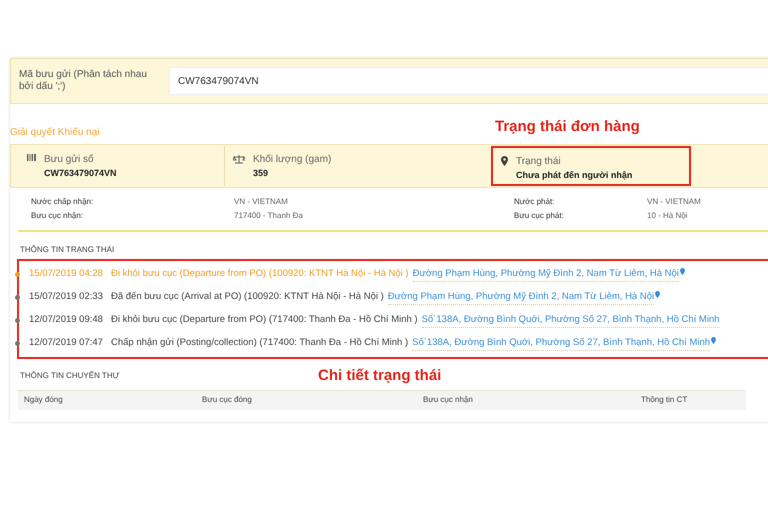 The height and width of the screenshot is (512, 768). Describe the element at coordinates (83, 81) in the screenshot. I see `search-label: Mã bưu gửi (Phân tách nhau bởi dấu ';')` at that location.